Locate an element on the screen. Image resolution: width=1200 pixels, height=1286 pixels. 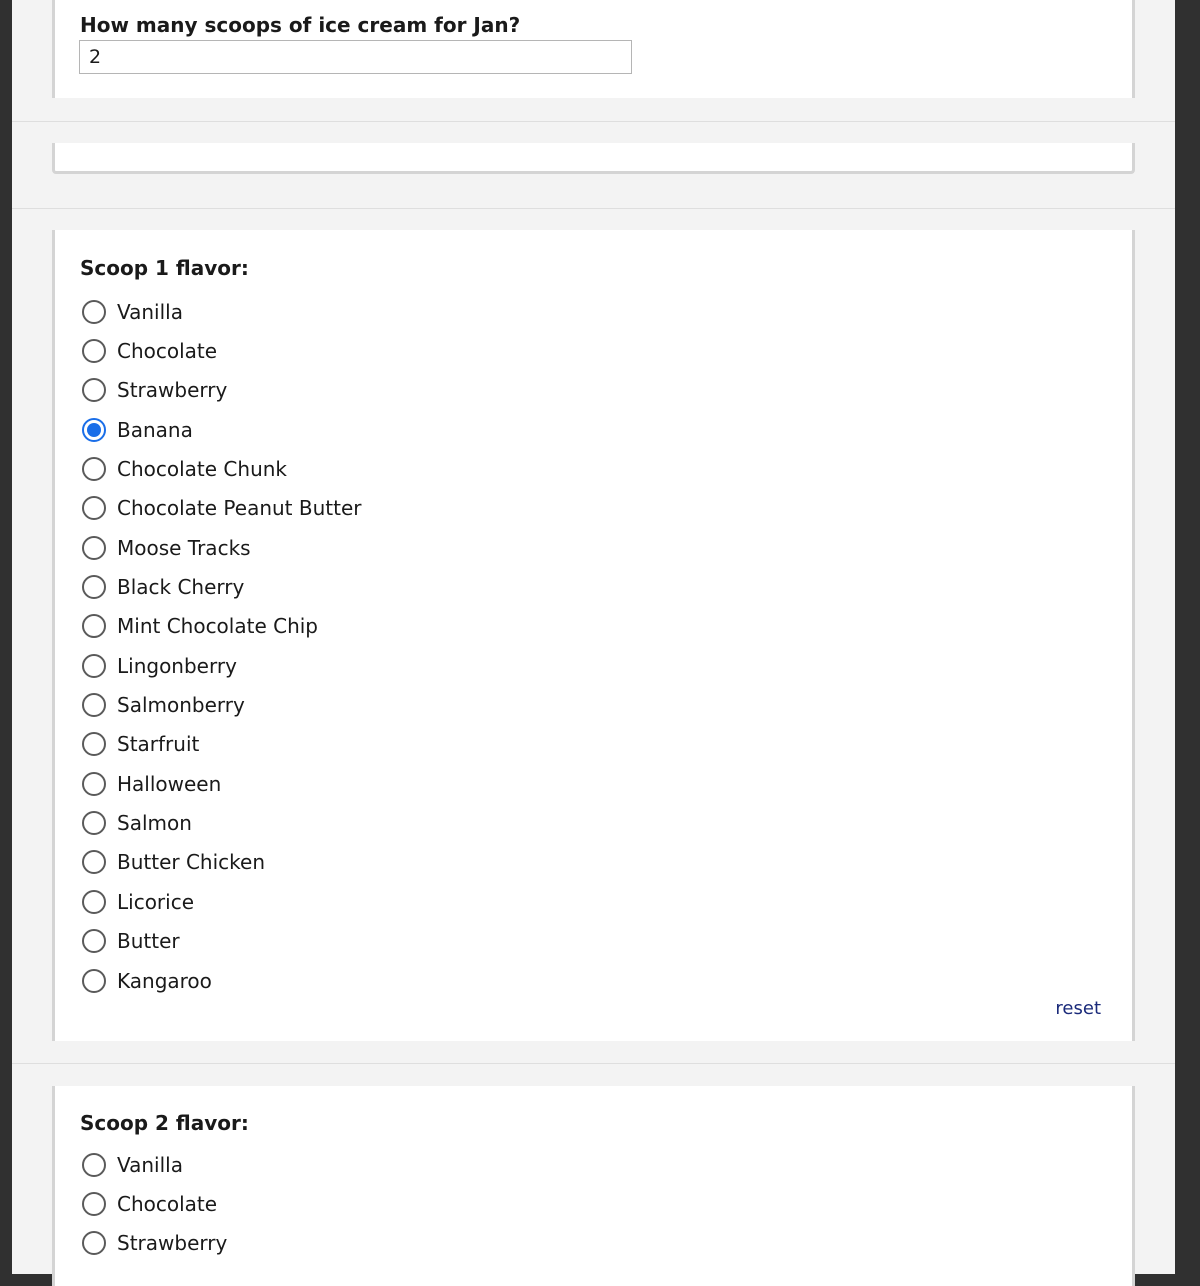
scoop-count-card: How many scoops of ice cream for Jan? is located at coordinates (593, 49).